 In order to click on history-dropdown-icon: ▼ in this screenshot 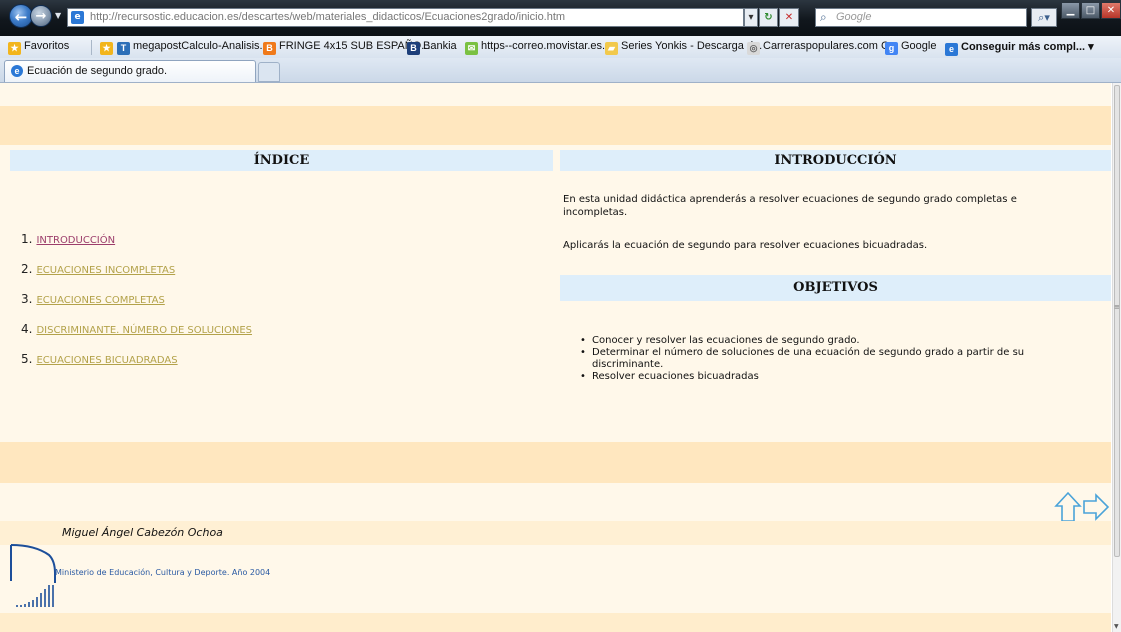, I will do `click(58, 15)`.